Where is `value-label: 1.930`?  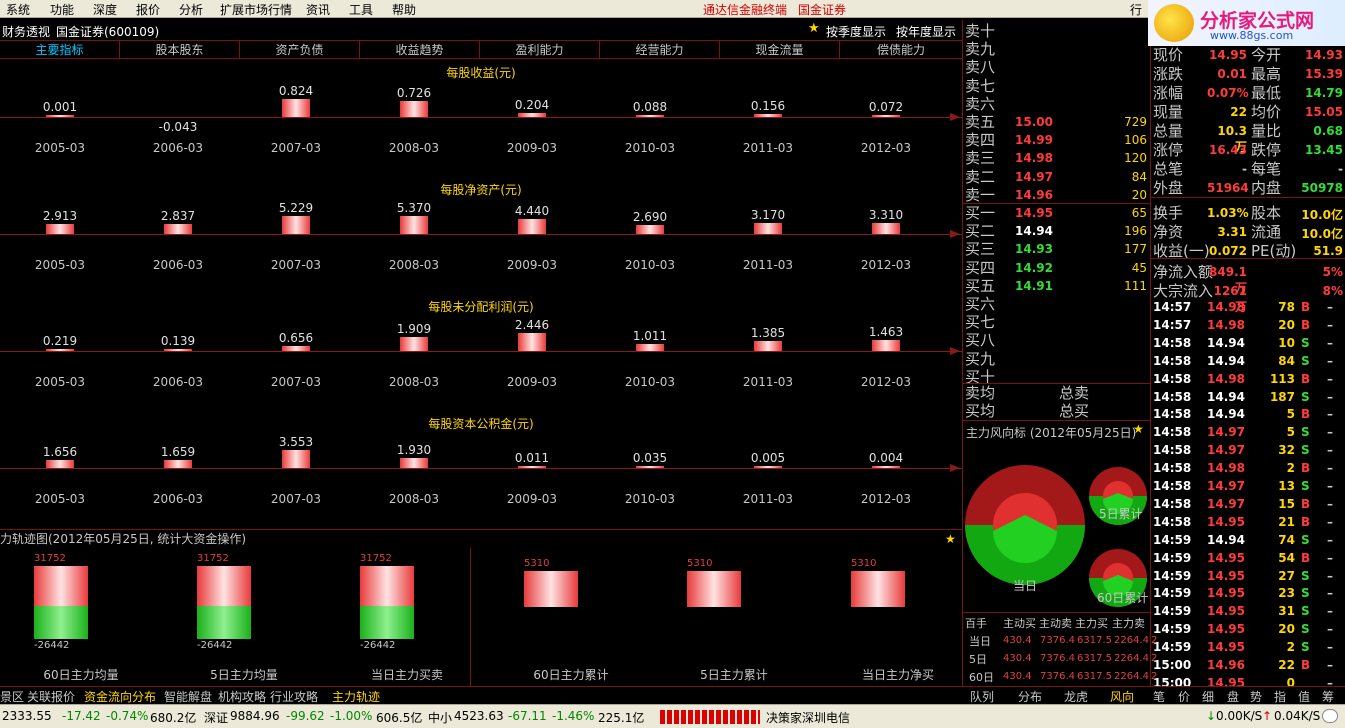 value-label: 1.930 is located at coordinates (414, 450).